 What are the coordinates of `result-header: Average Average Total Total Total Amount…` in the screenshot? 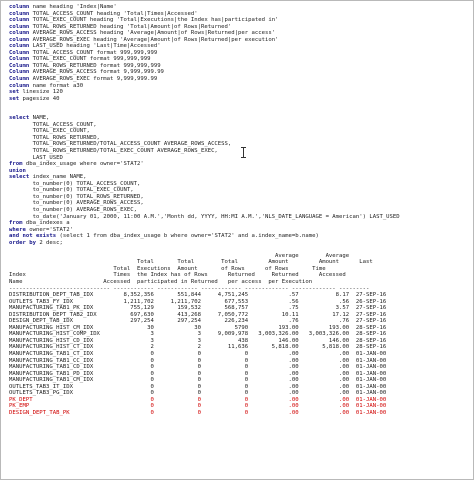 It's located at (240, 269).